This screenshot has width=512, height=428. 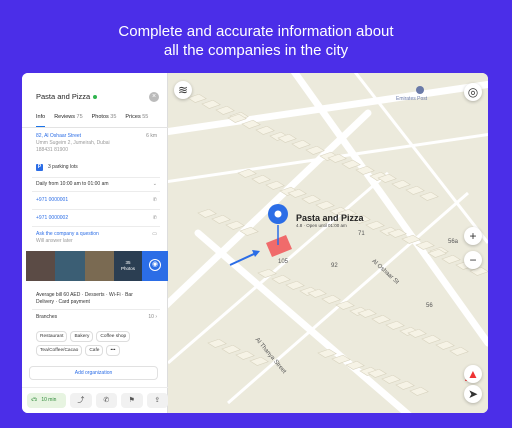 I want to click on locate-button: ◎, so click(x=473, y=92).